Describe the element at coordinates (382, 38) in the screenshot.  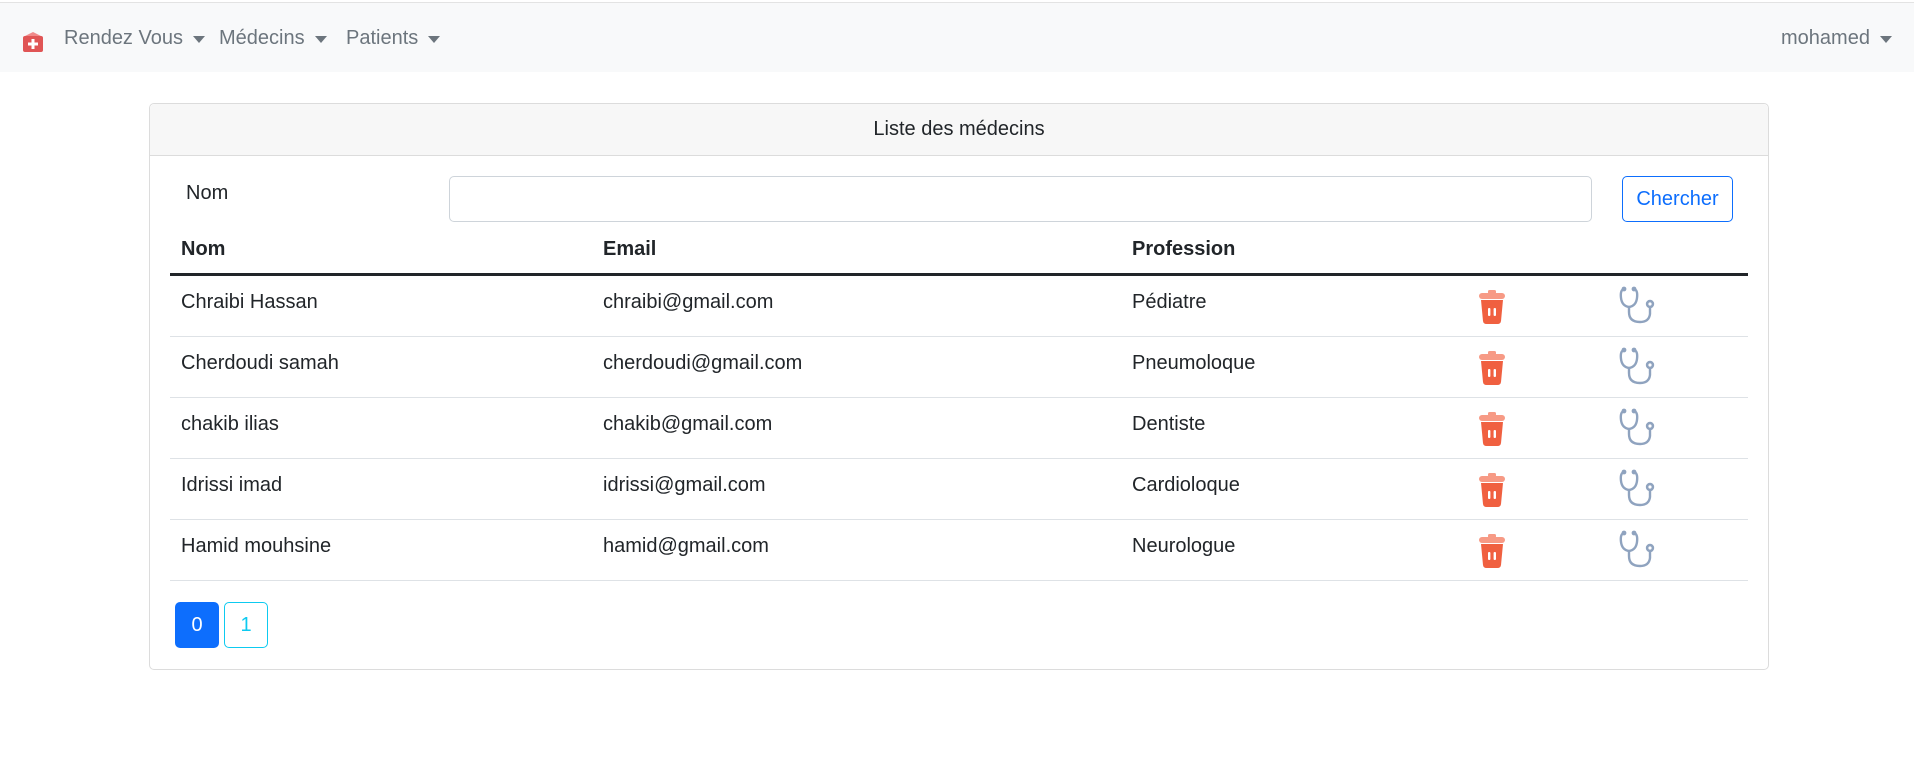
I see `nav-patients-label: Patients` at that location.